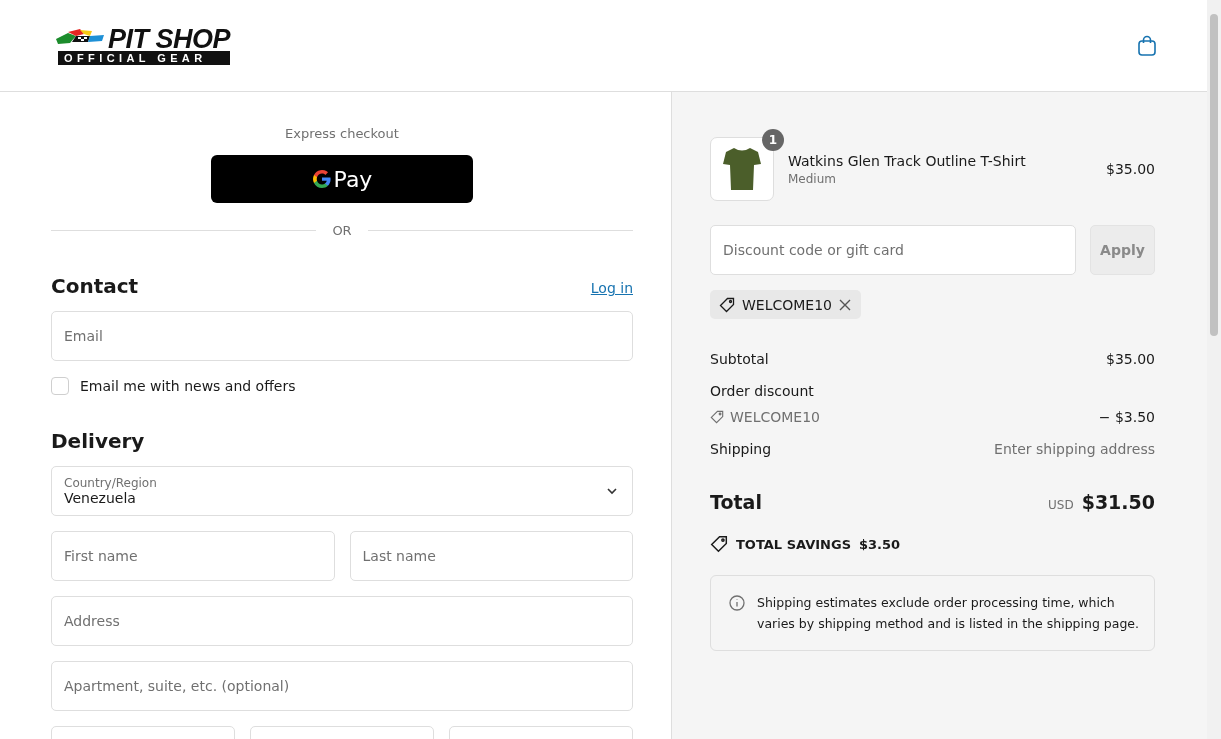  I want to click on text-field: Apartment, suite, etc. (optional), so click(342, 686).